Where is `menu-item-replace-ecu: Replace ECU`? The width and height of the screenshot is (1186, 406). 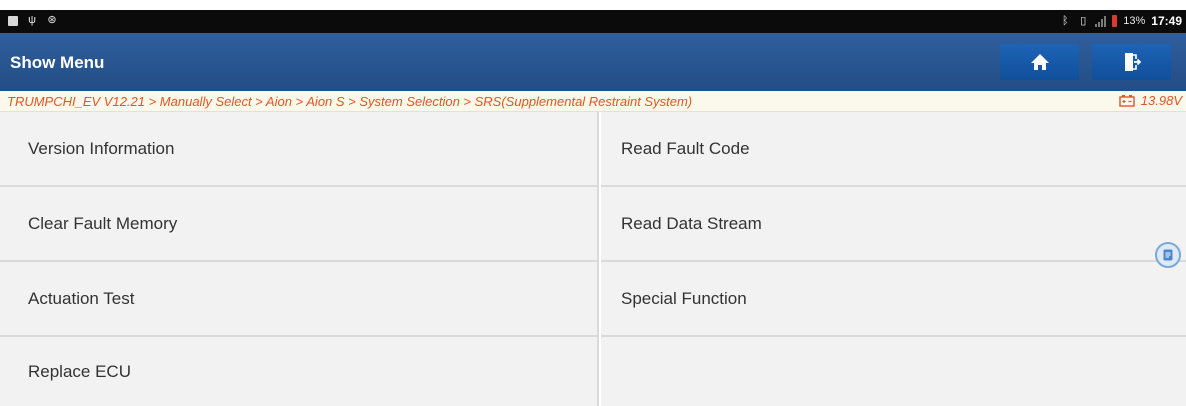
menu-item-replace-ecu: Replace ECU is located at coordinates (299, 371).